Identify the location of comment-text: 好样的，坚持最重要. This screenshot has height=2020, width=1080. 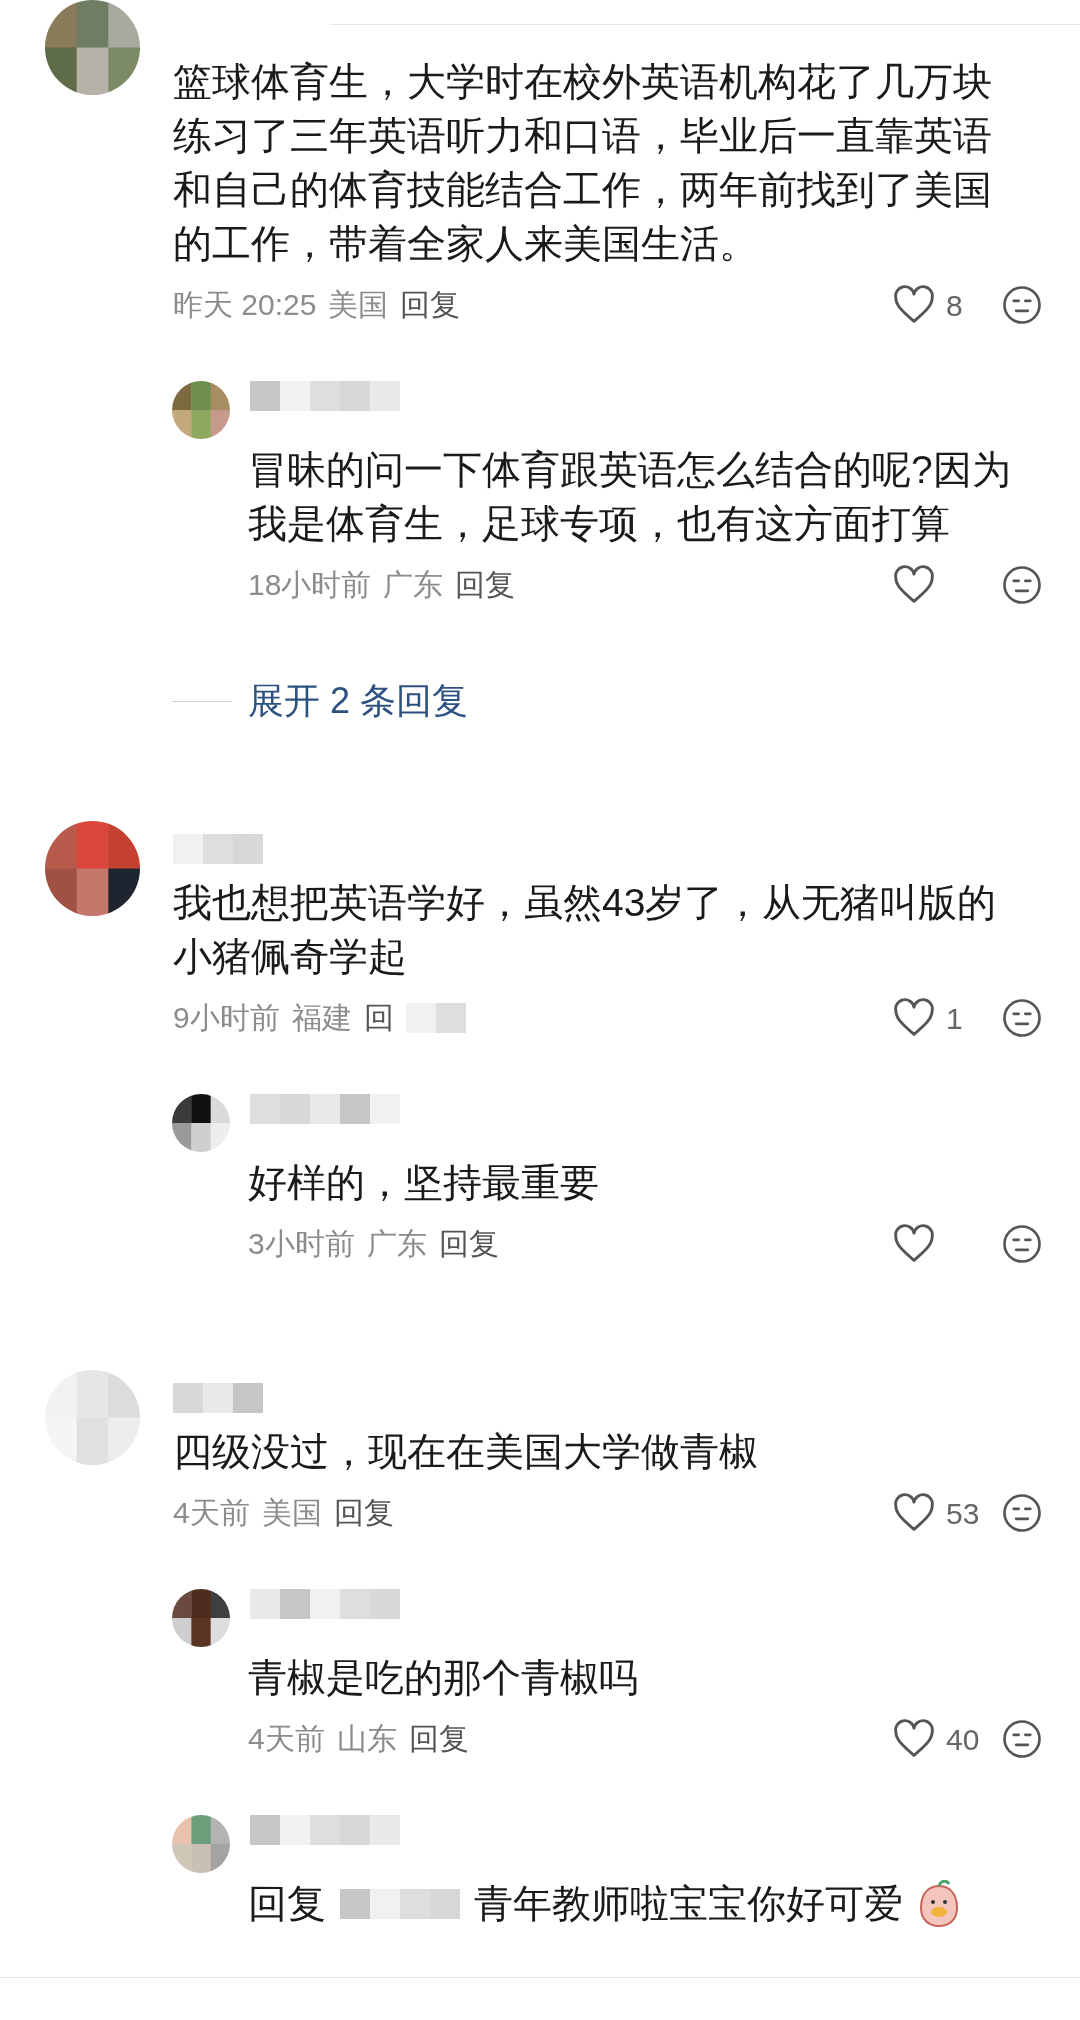
(424, 1183).